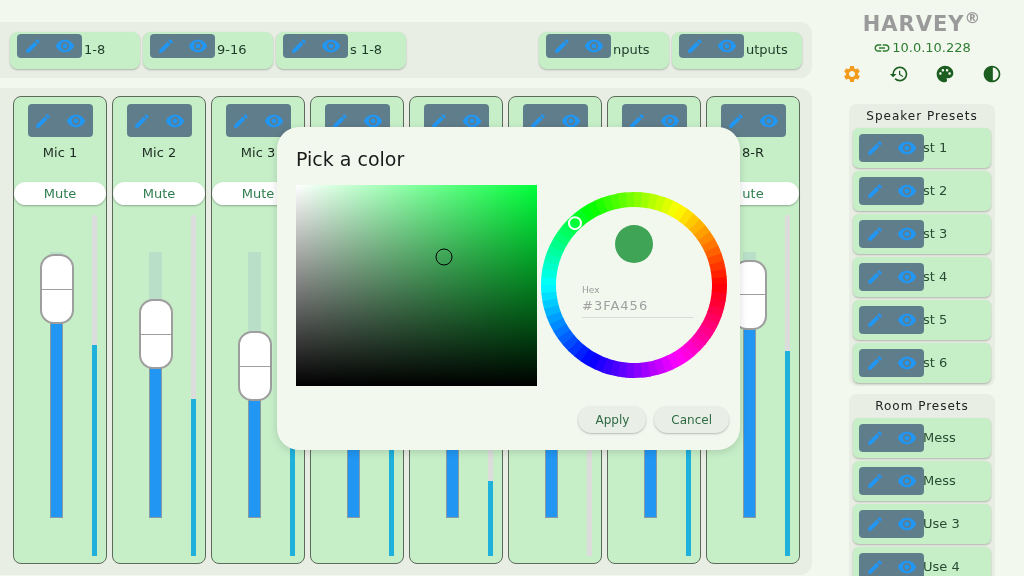 This screenshot has width=1024, height=576. Describe the element at coordinates (922, 406) in the screenshot. I see `panel-title: Room Presets` at that location.